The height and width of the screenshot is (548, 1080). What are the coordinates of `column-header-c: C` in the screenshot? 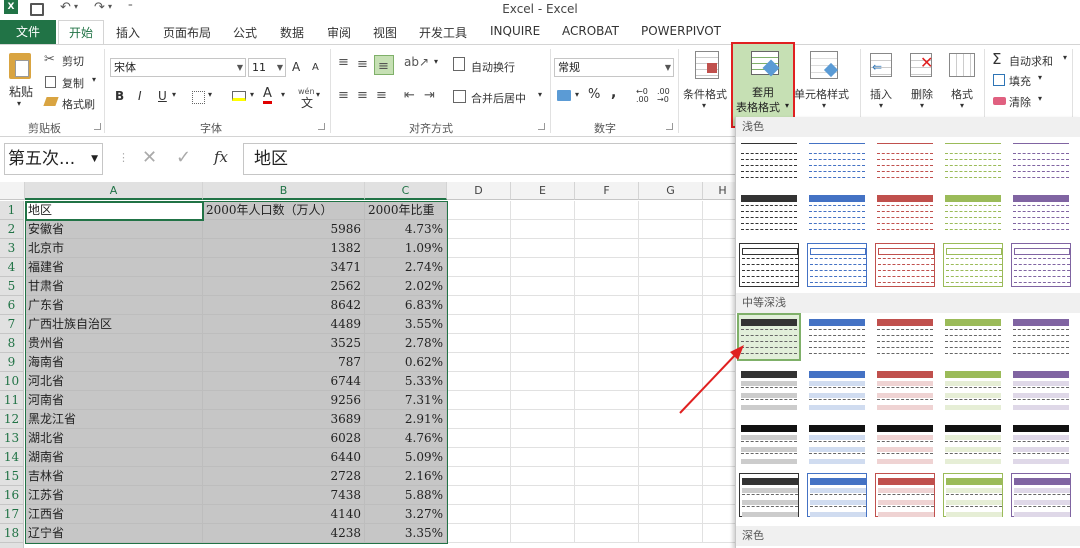 It's located at (406, 191).